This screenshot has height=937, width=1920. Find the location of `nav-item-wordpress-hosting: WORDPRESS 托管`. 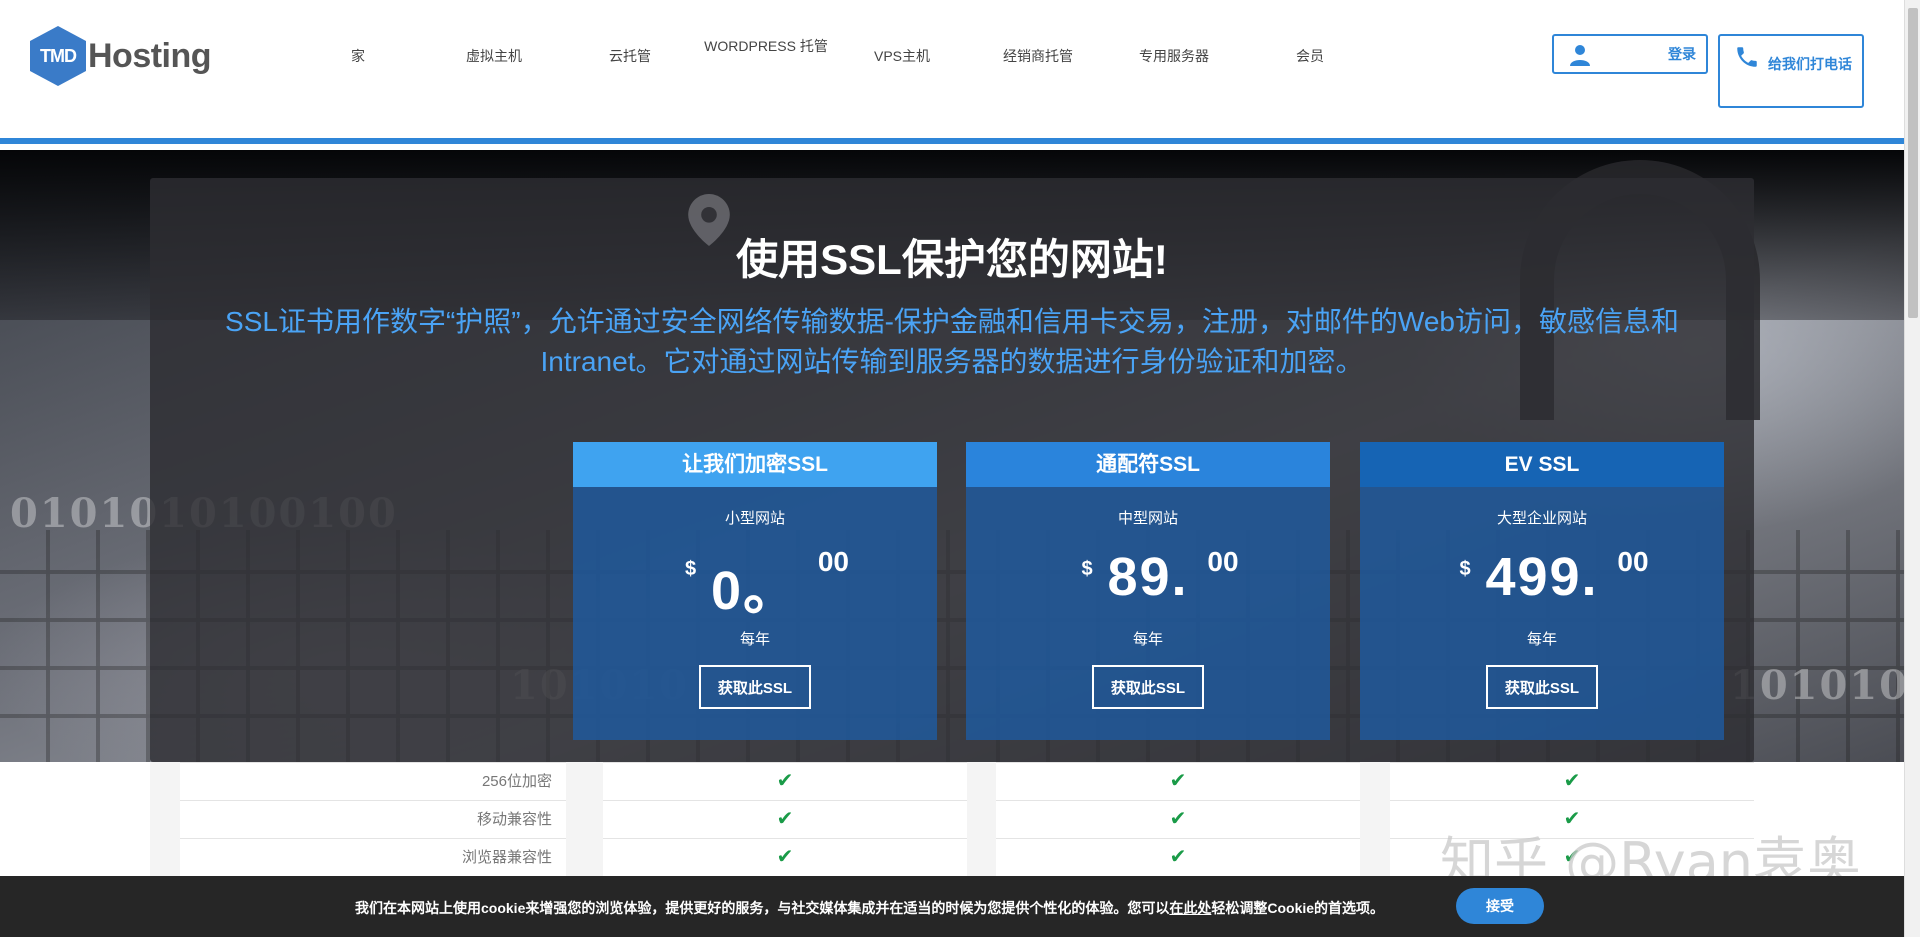

nav-item-wordpress-hosting: WORDPRESS 托管 is located at coordinates (766, 50).